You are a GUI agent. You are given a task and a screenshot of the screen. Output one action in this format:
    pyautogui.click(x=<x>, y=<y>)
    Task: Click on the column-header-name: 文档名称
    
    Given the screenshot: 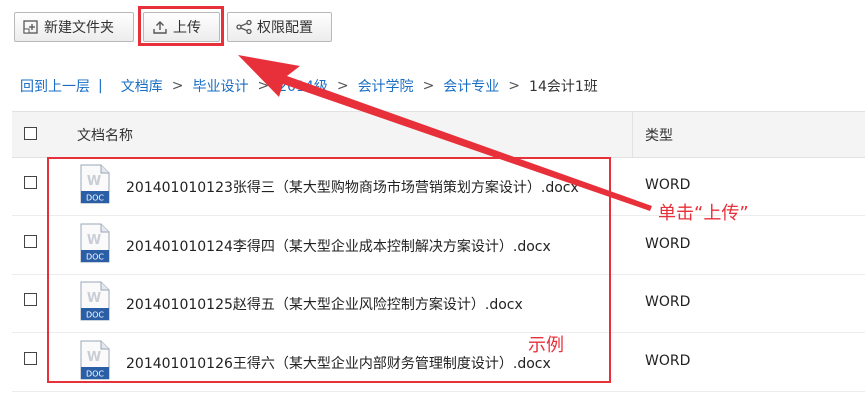 What is the action you would take?
    pyautogui.click(x=105, y=135)
    